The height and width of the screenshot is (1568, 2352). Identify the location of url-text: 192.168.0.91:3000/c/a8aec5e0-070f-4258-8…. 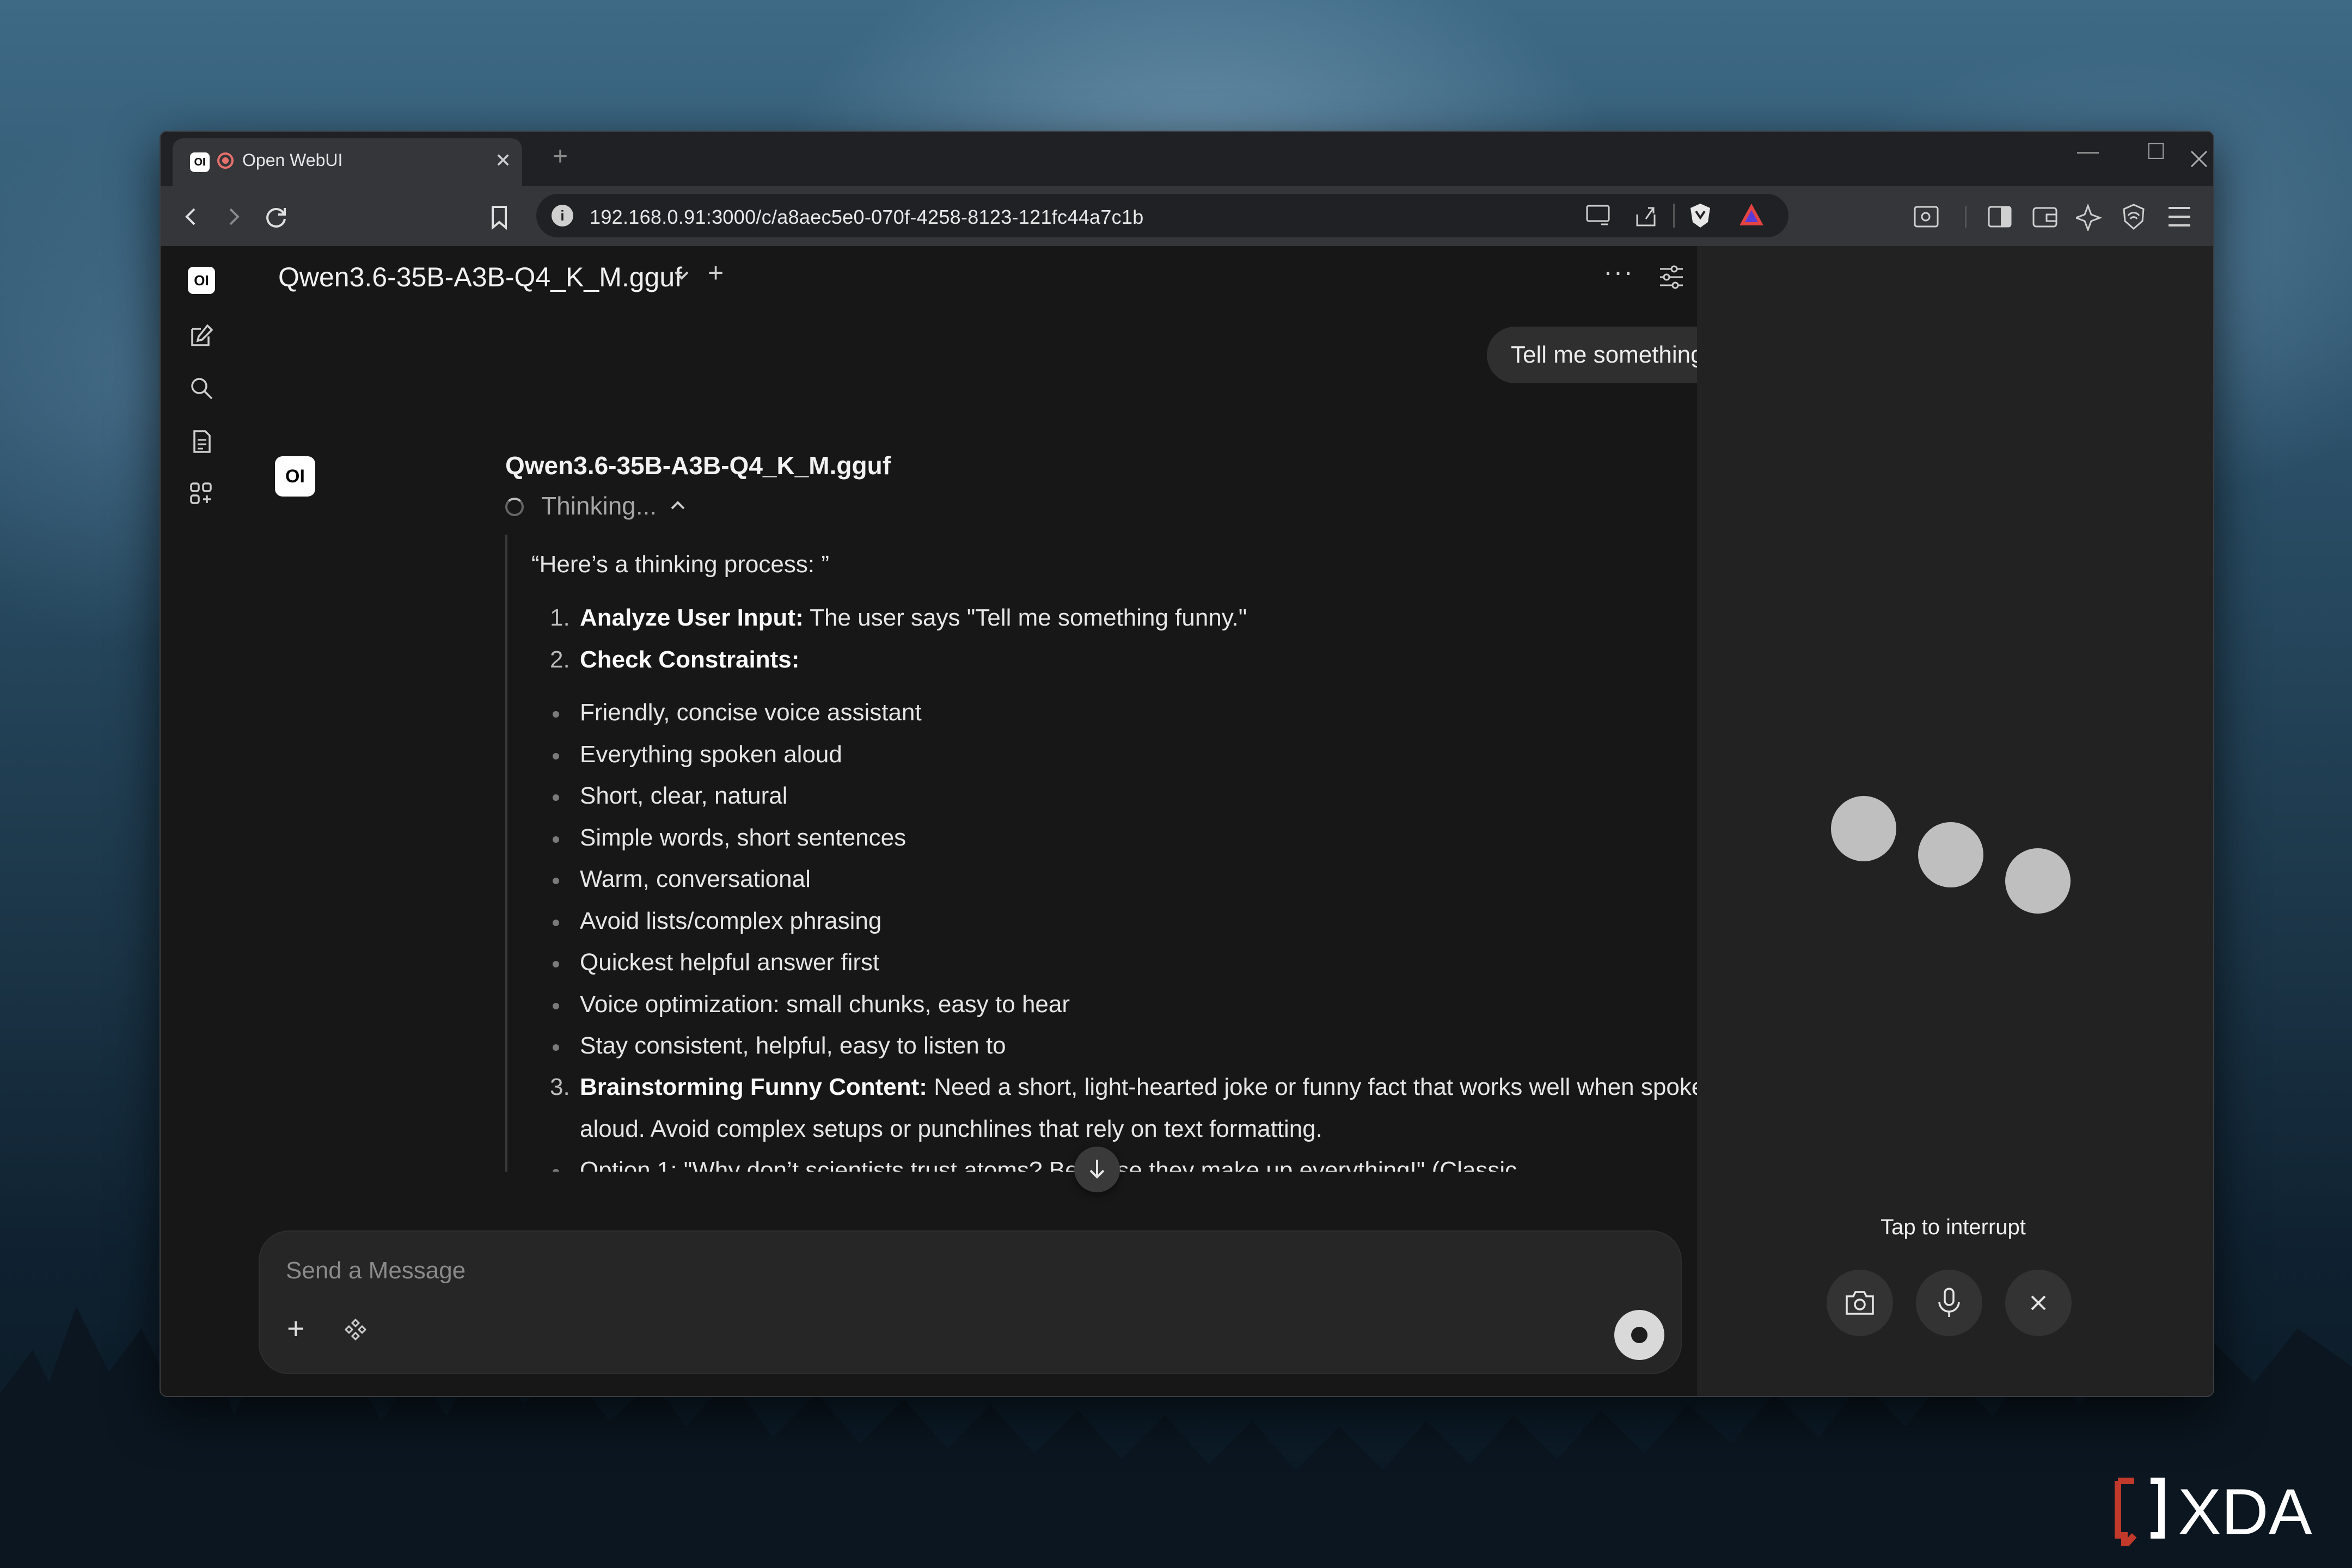
(867, 217).